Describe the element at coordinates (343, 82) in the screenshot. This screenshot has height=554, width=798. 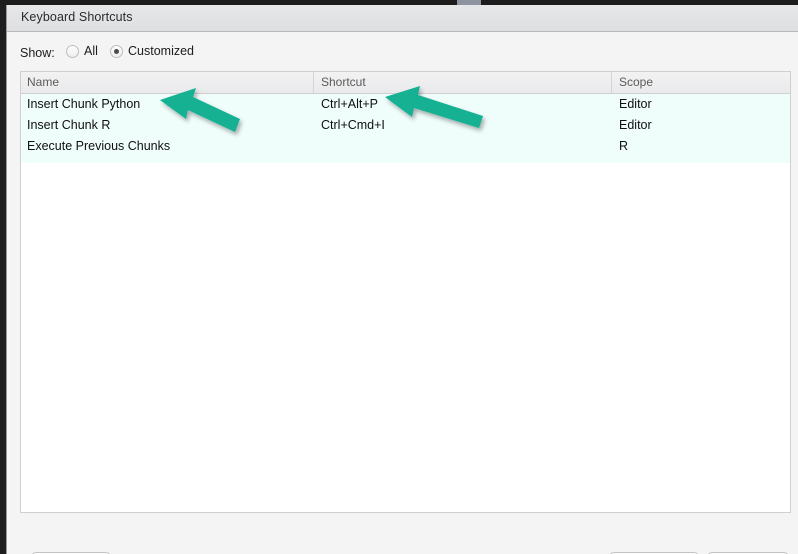
I see `column-header-shortcut: Shortcut` at that location.